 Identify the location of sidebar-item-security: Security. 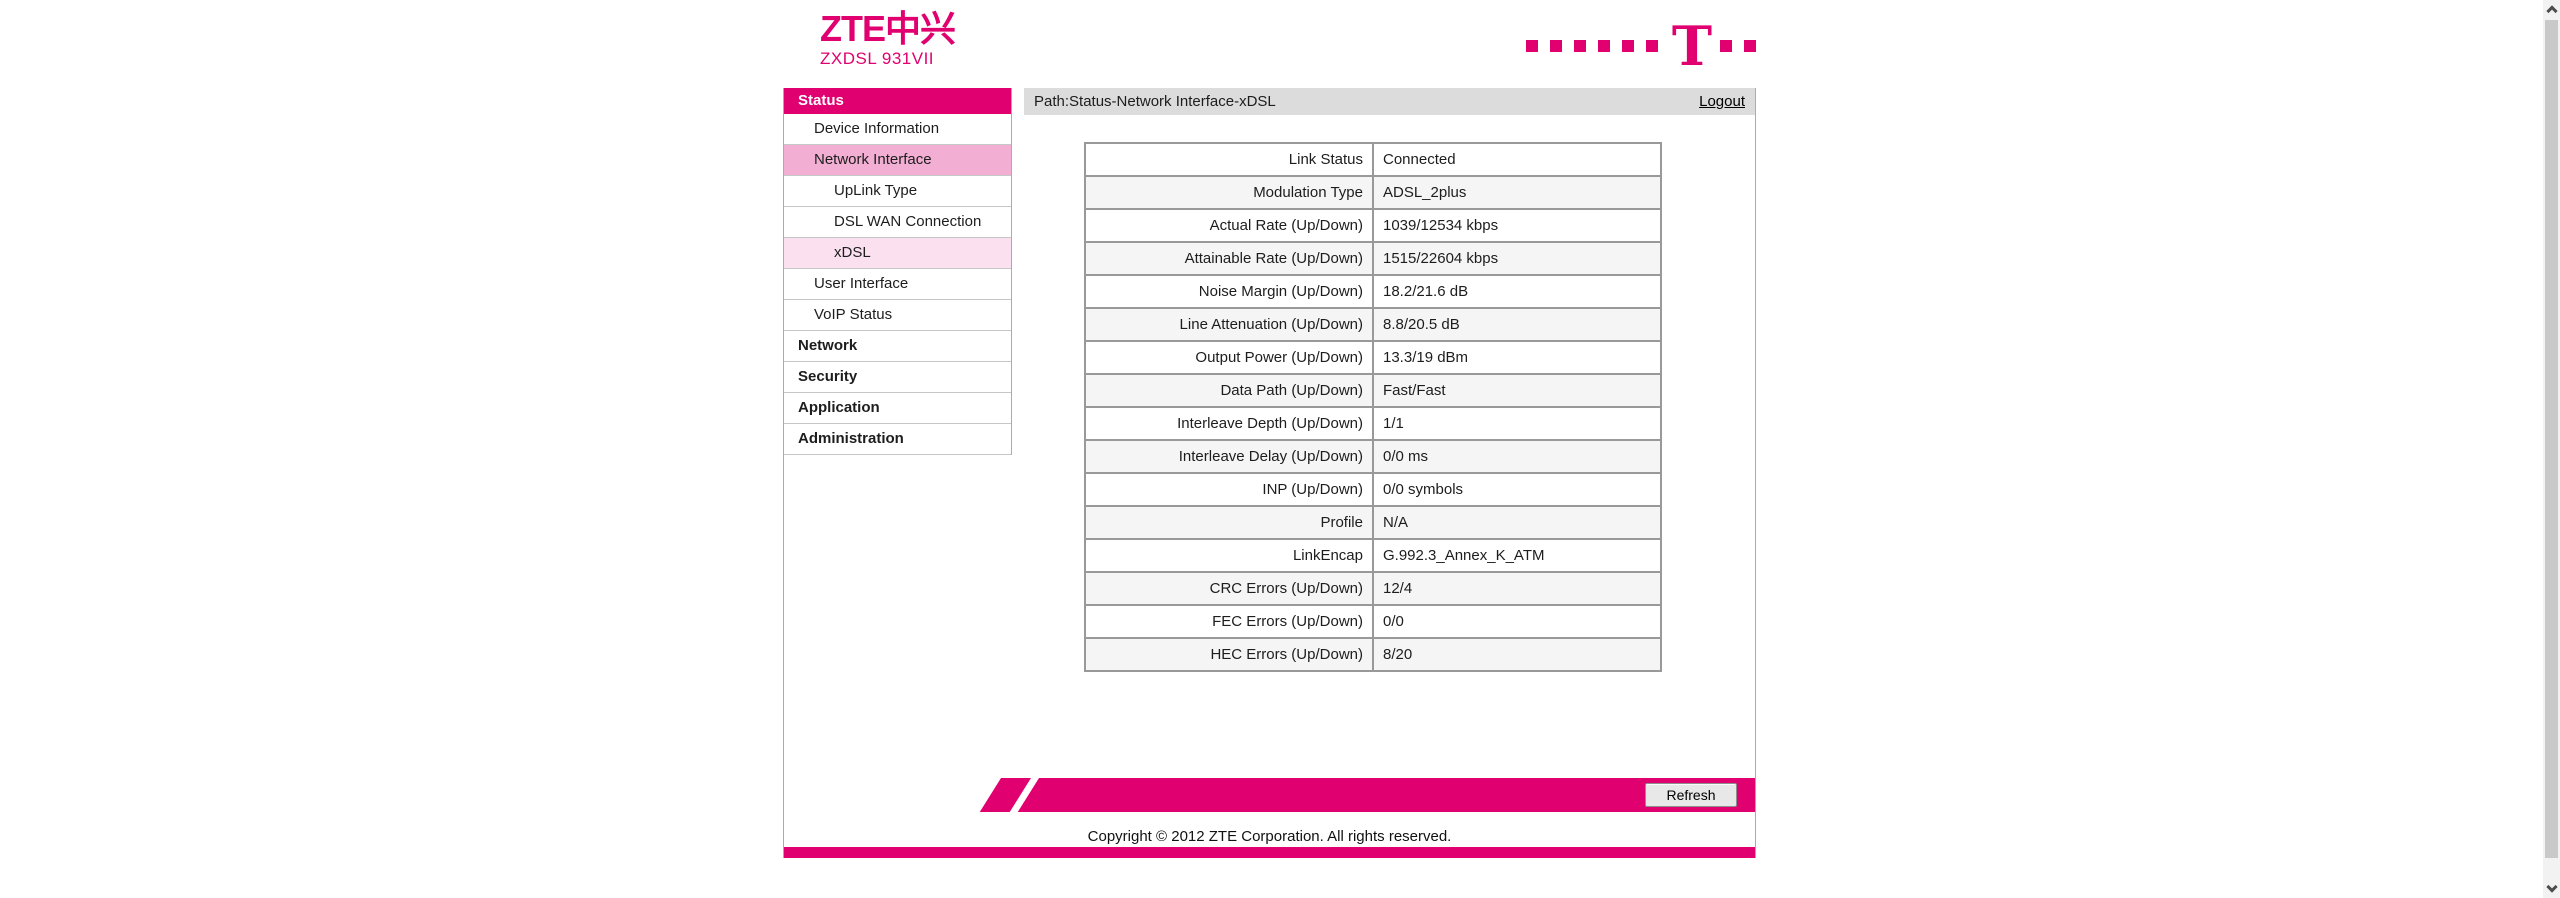
(897, 377).